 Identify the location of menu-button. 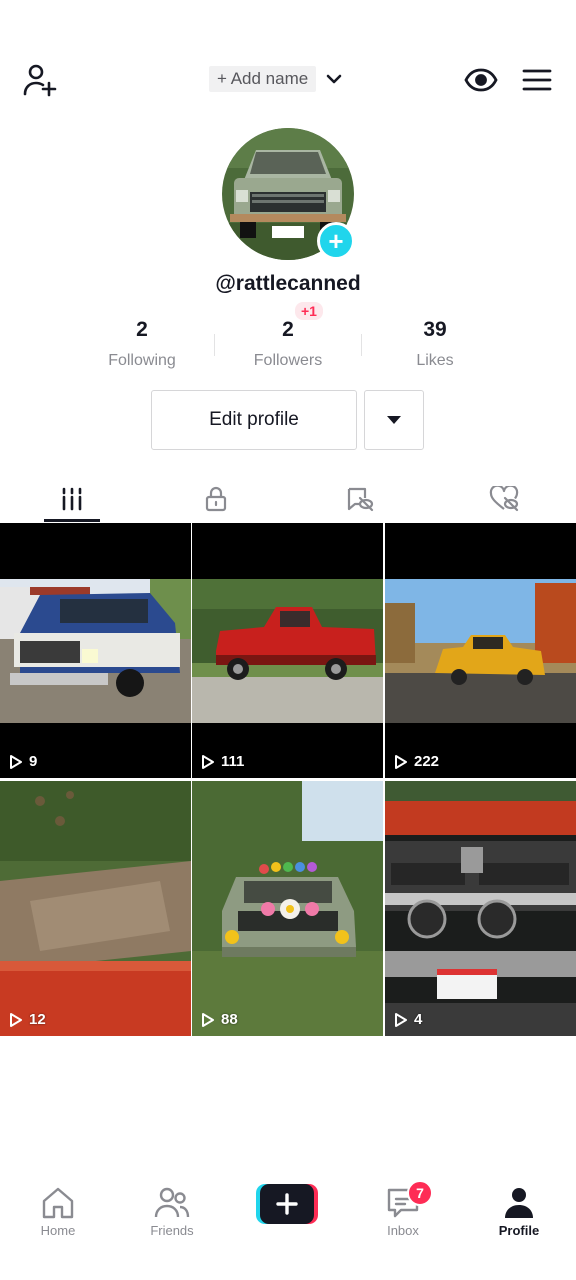
(537, 80).